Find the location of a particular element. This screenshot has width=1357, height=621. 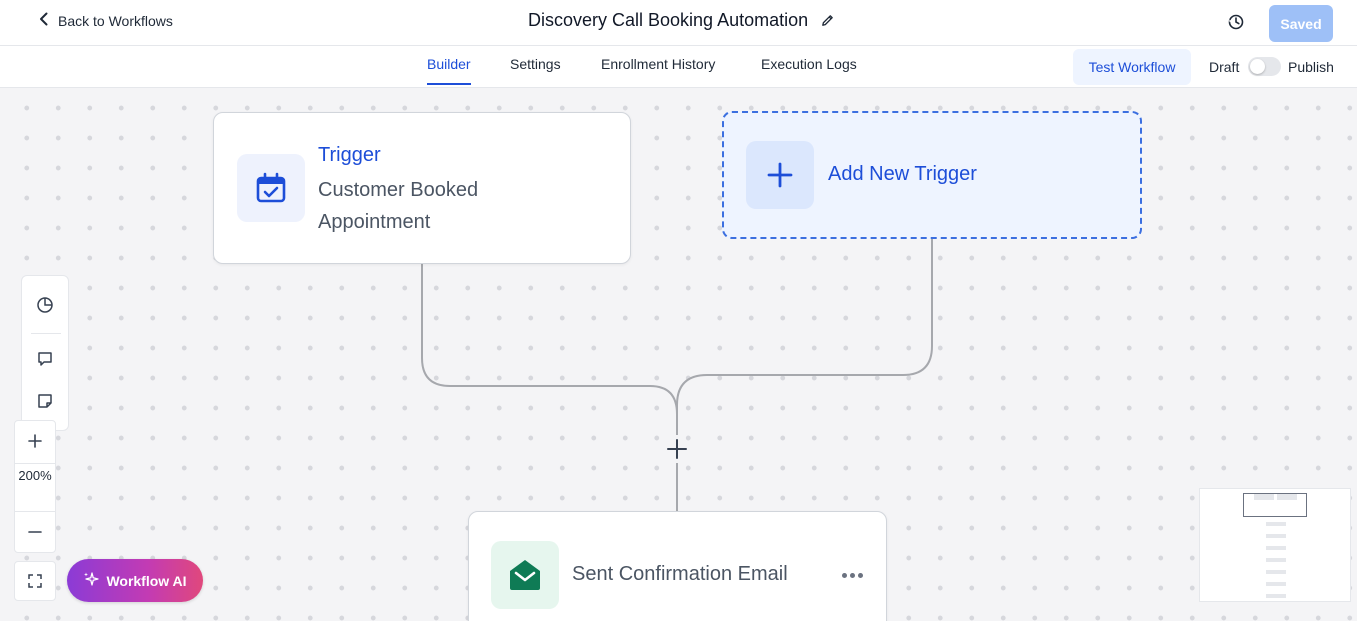

minimap is located at coordinates (1275, 545).